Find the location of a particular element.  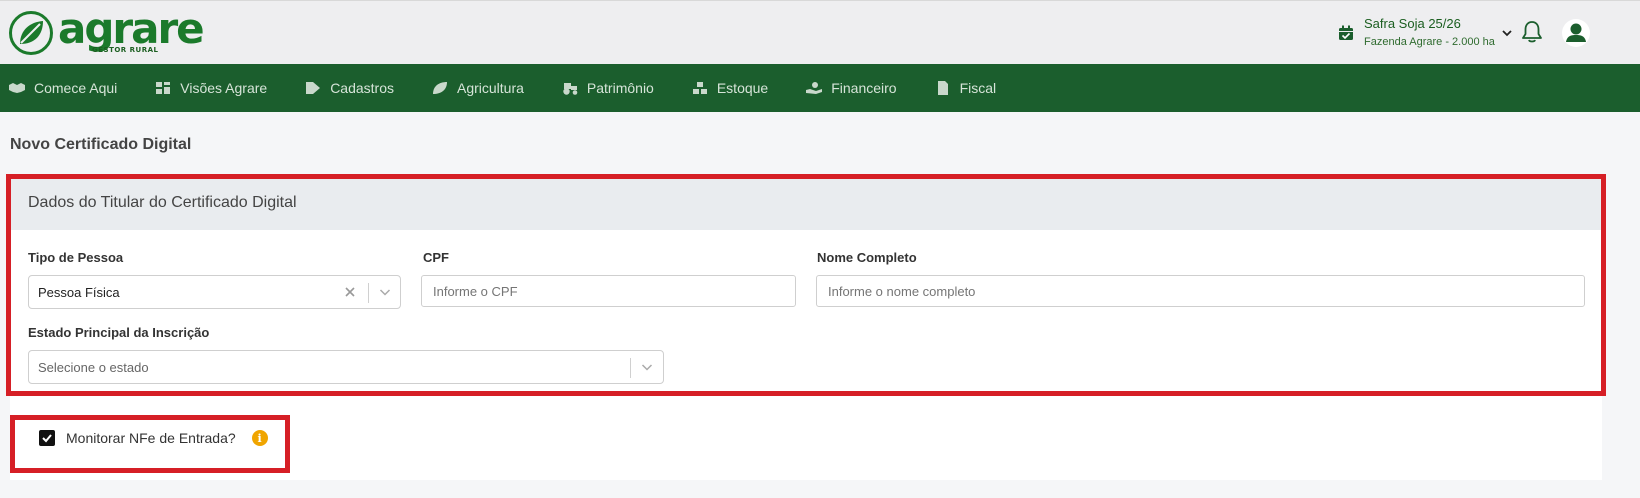

nav-label: Patrimônio is located at coordinates (620, 88).